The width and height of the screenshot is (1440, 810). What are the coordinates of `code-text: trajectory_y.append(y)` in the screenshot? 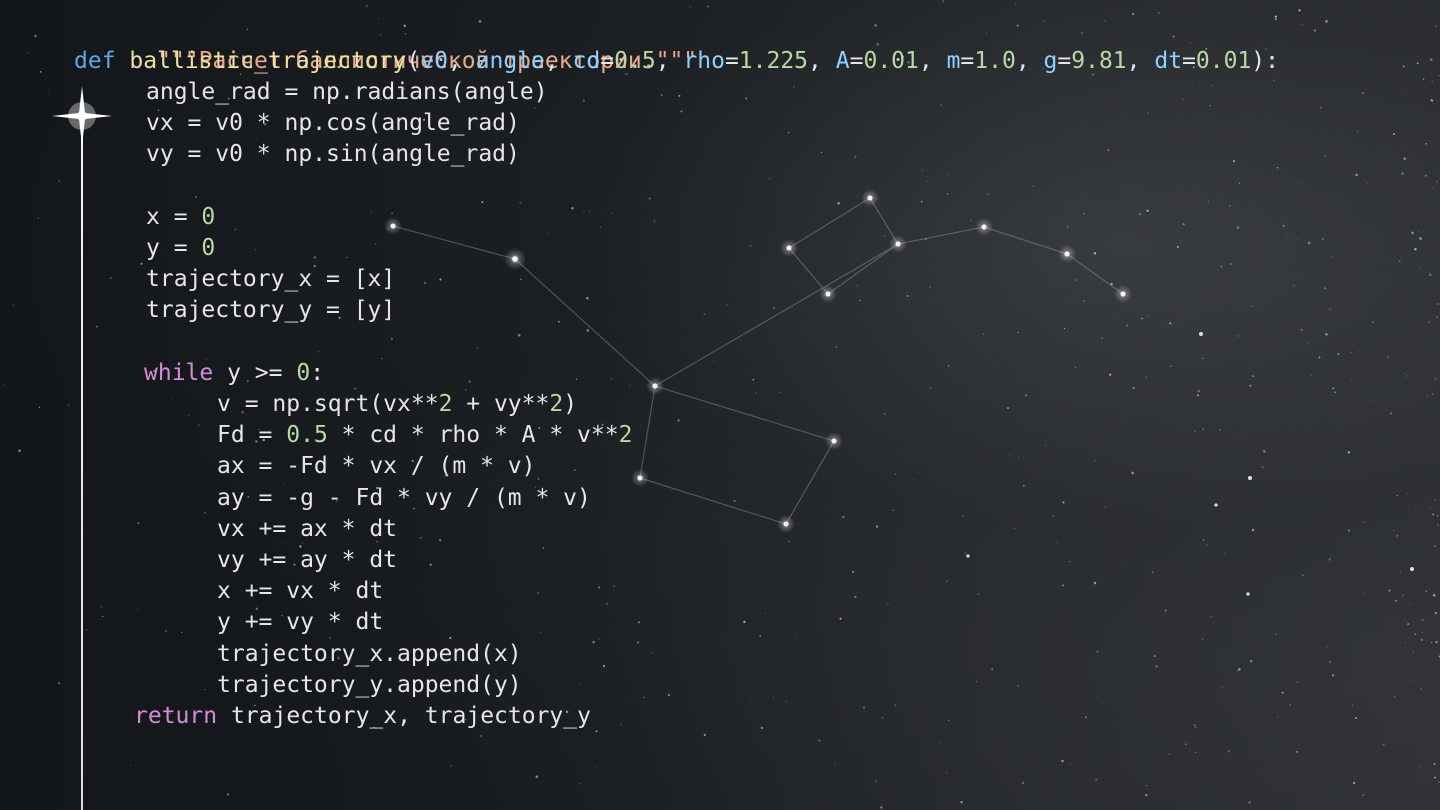 It's located at (369, 685).